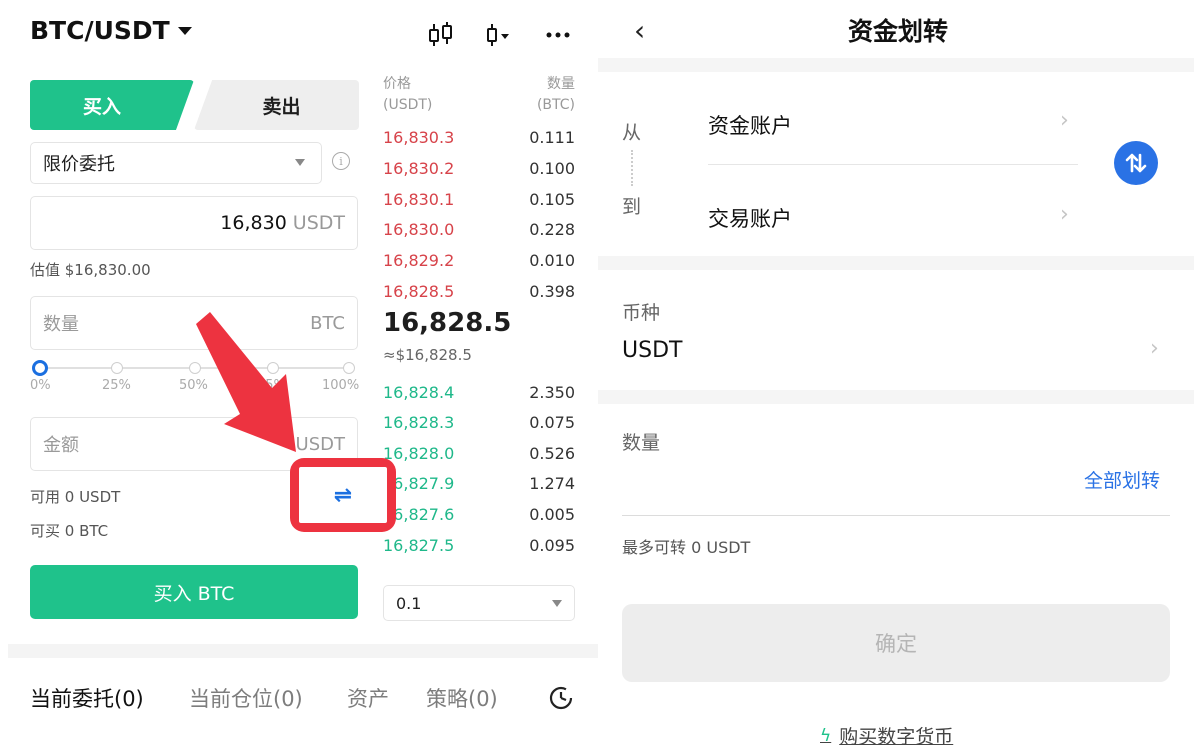 The height and width of the screenshot is (754, 1202). I want to click on currency-label: 币种, so click(641, 313).